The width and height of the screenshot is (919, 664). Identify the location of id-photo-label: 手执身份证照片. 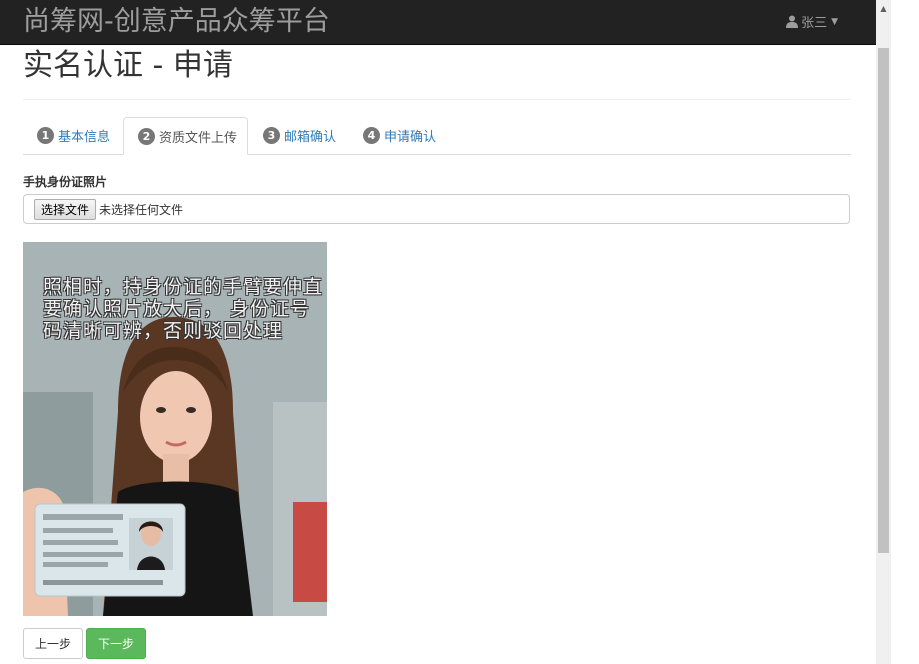
(65, 182).